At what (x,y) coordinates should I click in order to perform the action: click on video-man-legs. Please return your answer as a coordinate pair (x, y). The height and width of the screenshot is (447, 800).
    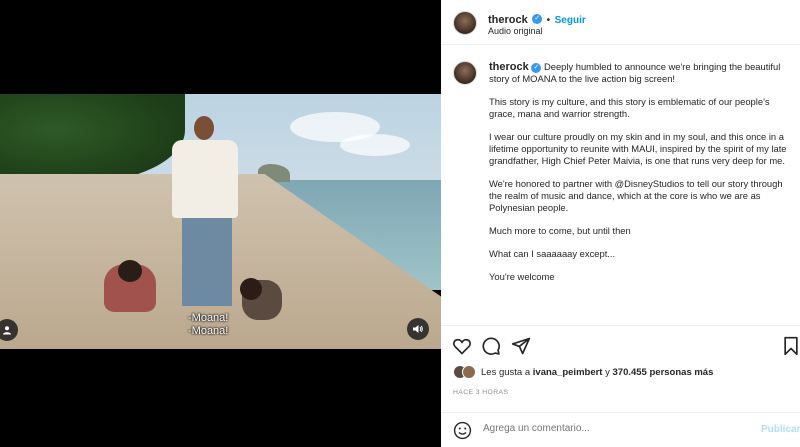
    Looking at the image, I should click on (207, 261).